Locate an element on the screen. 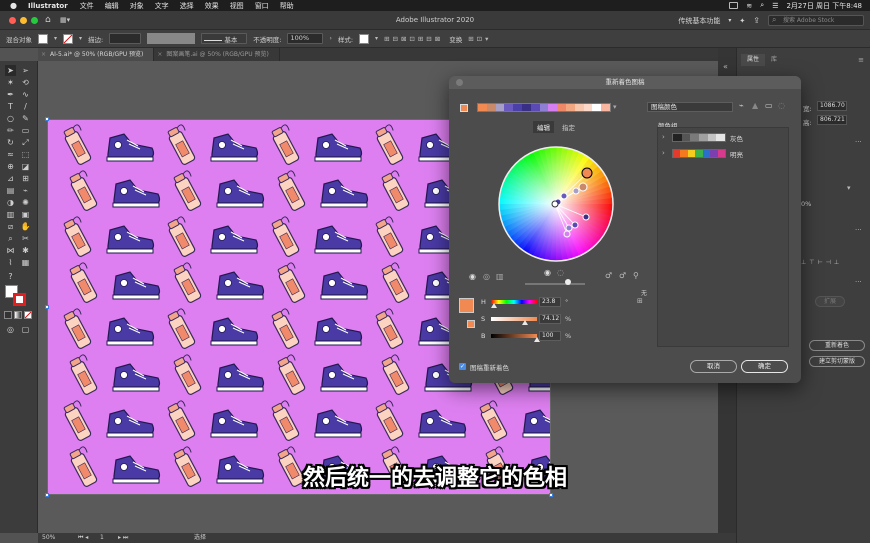 This screenshot has height=543, width=870. menu-effect: 效果 is located at coordinates (212, 6).